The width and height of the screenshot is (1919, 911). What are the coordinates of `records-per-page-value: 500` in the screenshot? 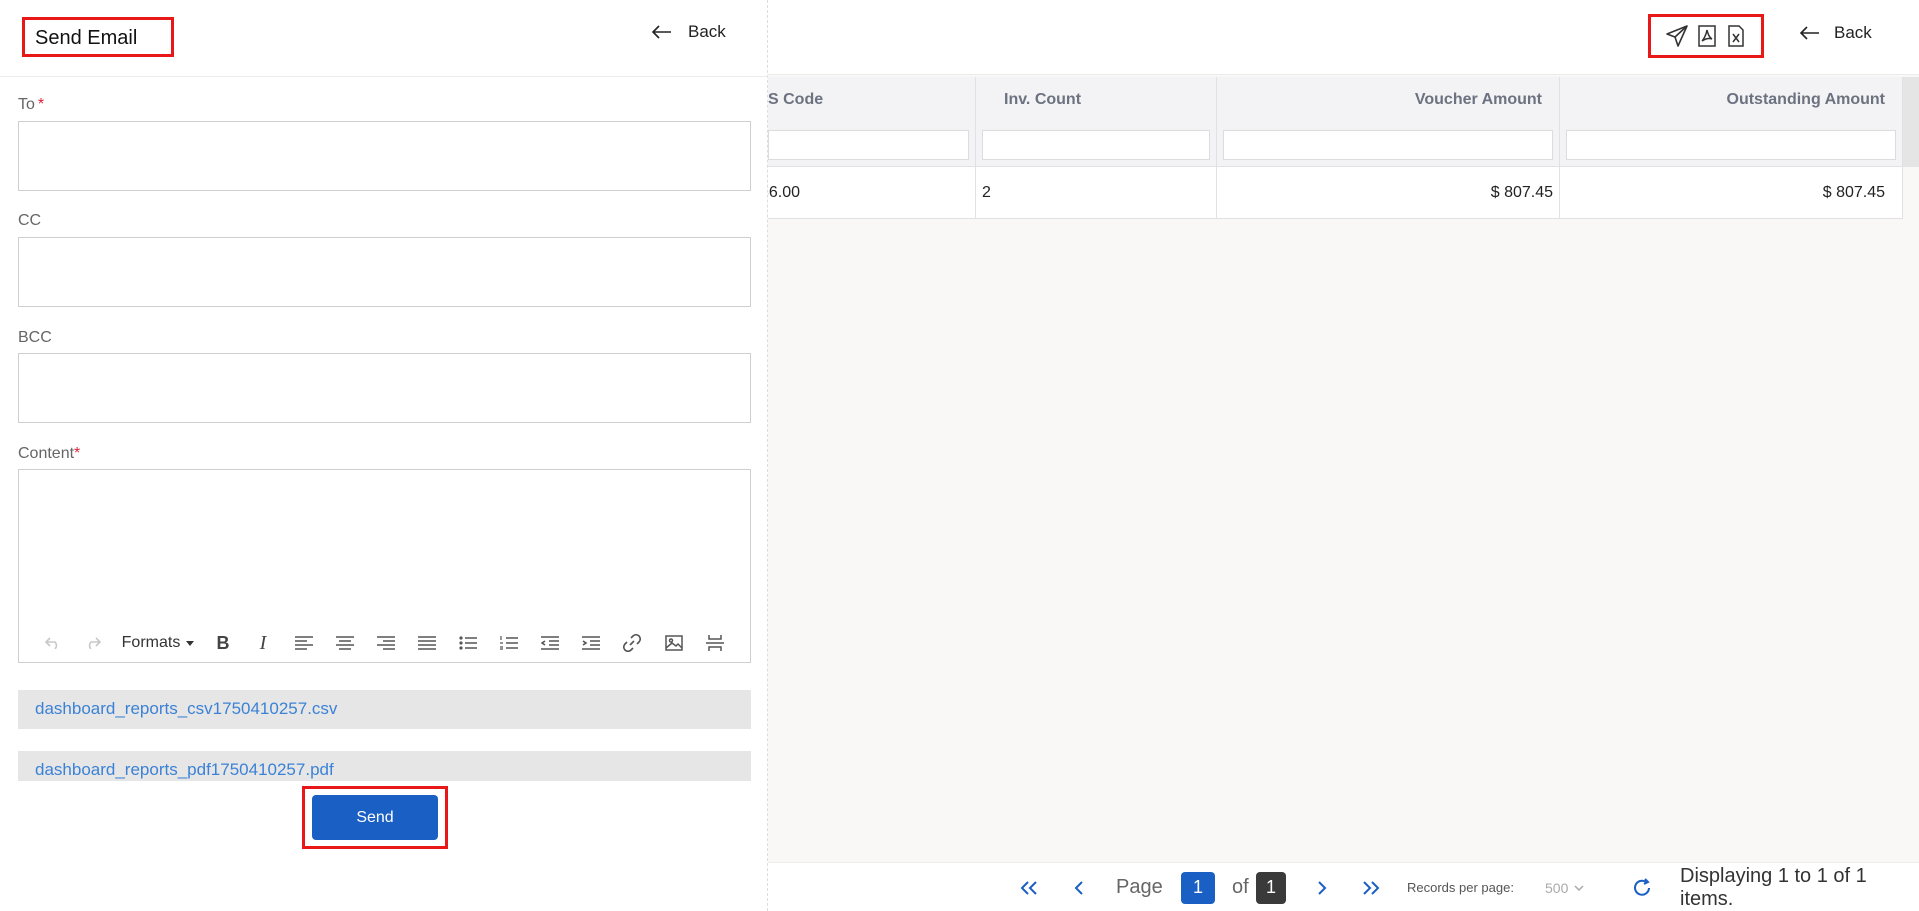 It's located at (1557, 887).